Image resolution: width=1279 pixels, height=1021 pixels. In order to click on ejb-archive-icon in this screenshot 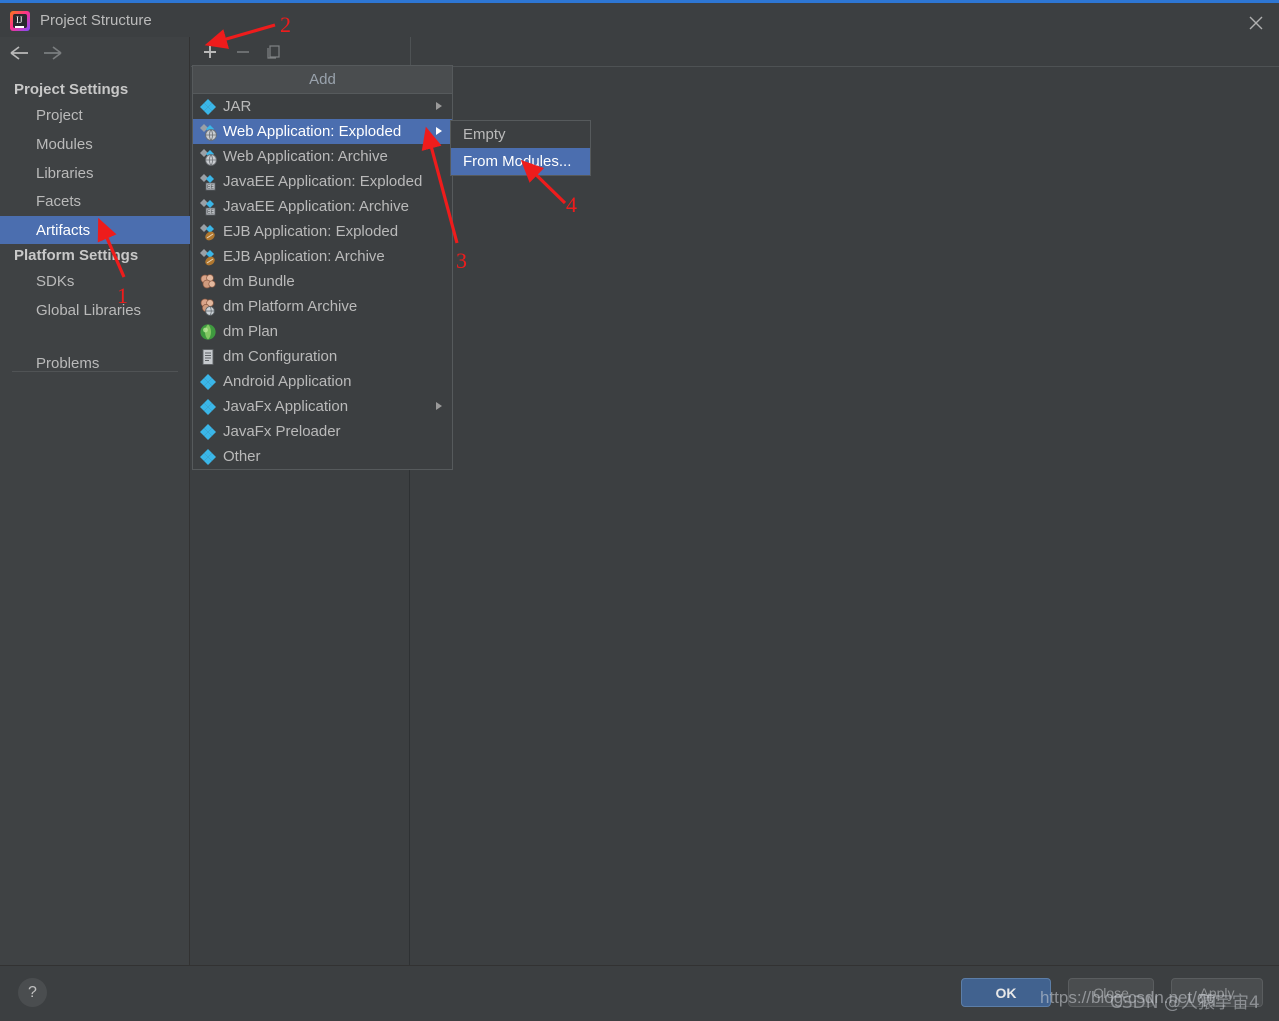, I will do `click(208, 257)`.